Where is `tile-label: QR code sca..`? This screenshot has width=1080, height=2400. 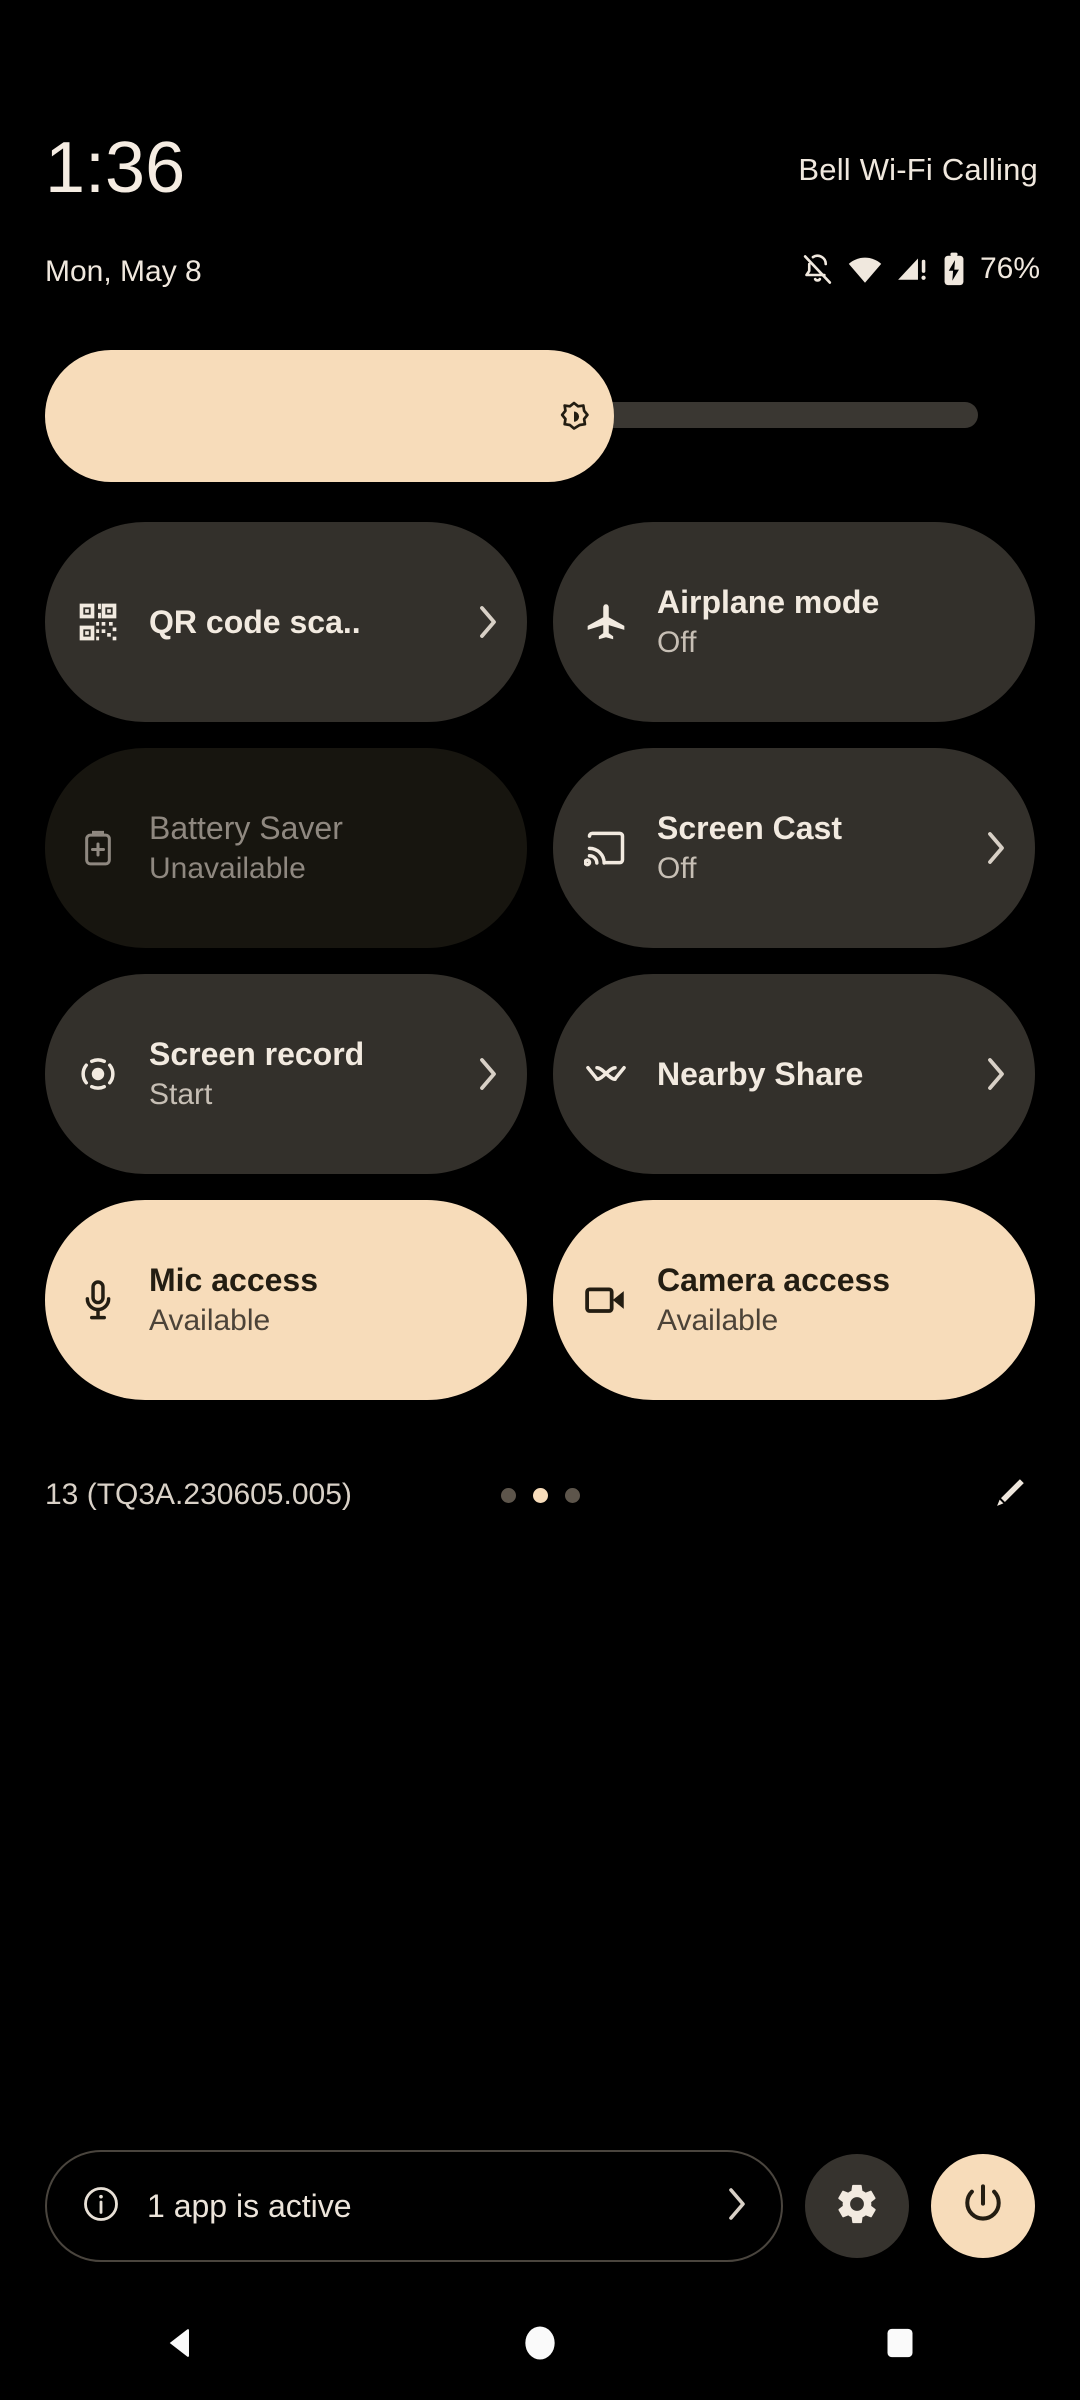 tile-label: QR code sca.. is located at coordinates (255, 622).